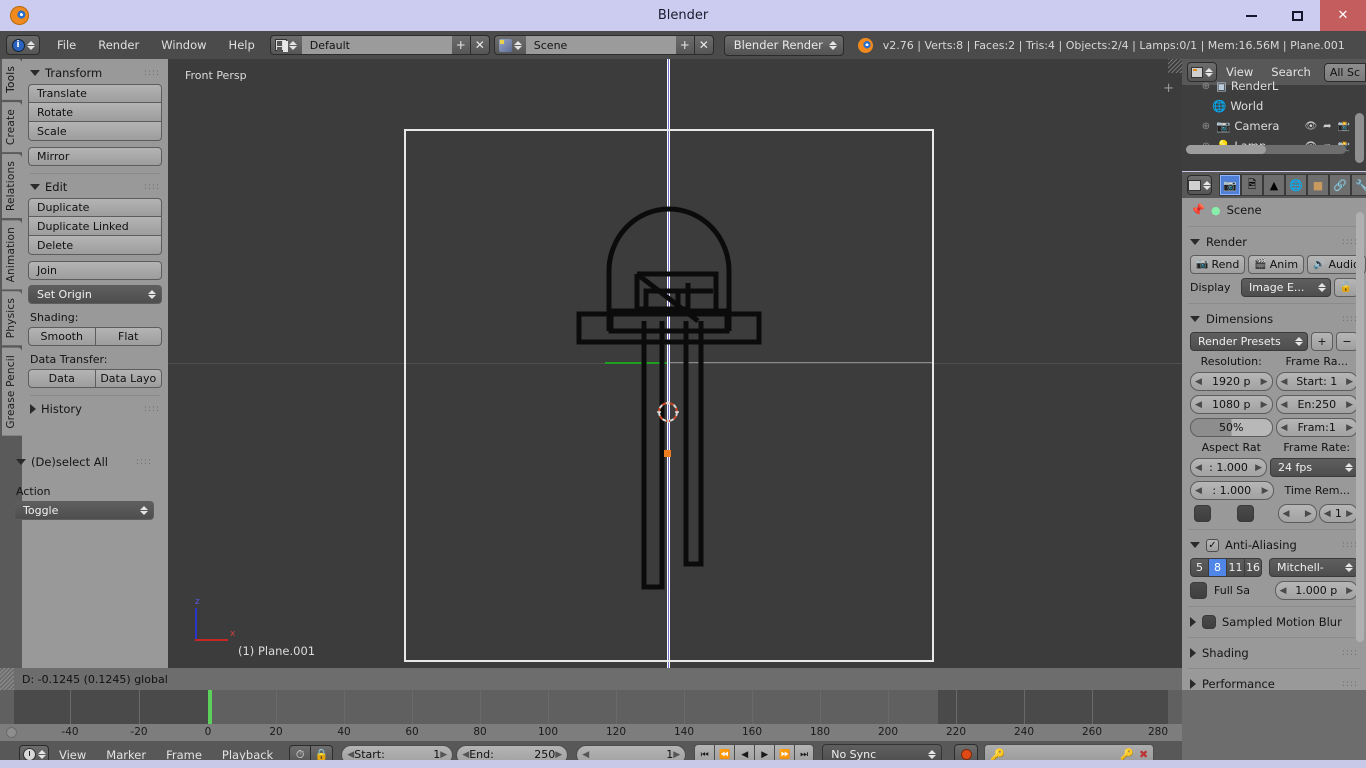 This screenshot has width=1366, height=768. I want to click on render-engine-selector: Blender Render, so click(783, 45).